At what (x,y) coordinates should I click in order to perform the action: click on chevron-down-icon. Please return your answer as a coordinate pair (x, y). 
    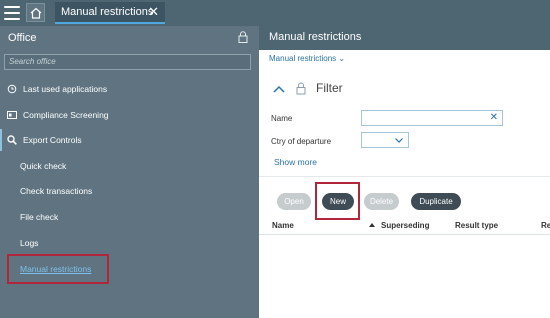
    Looking at the image, I should click on (399, 140).